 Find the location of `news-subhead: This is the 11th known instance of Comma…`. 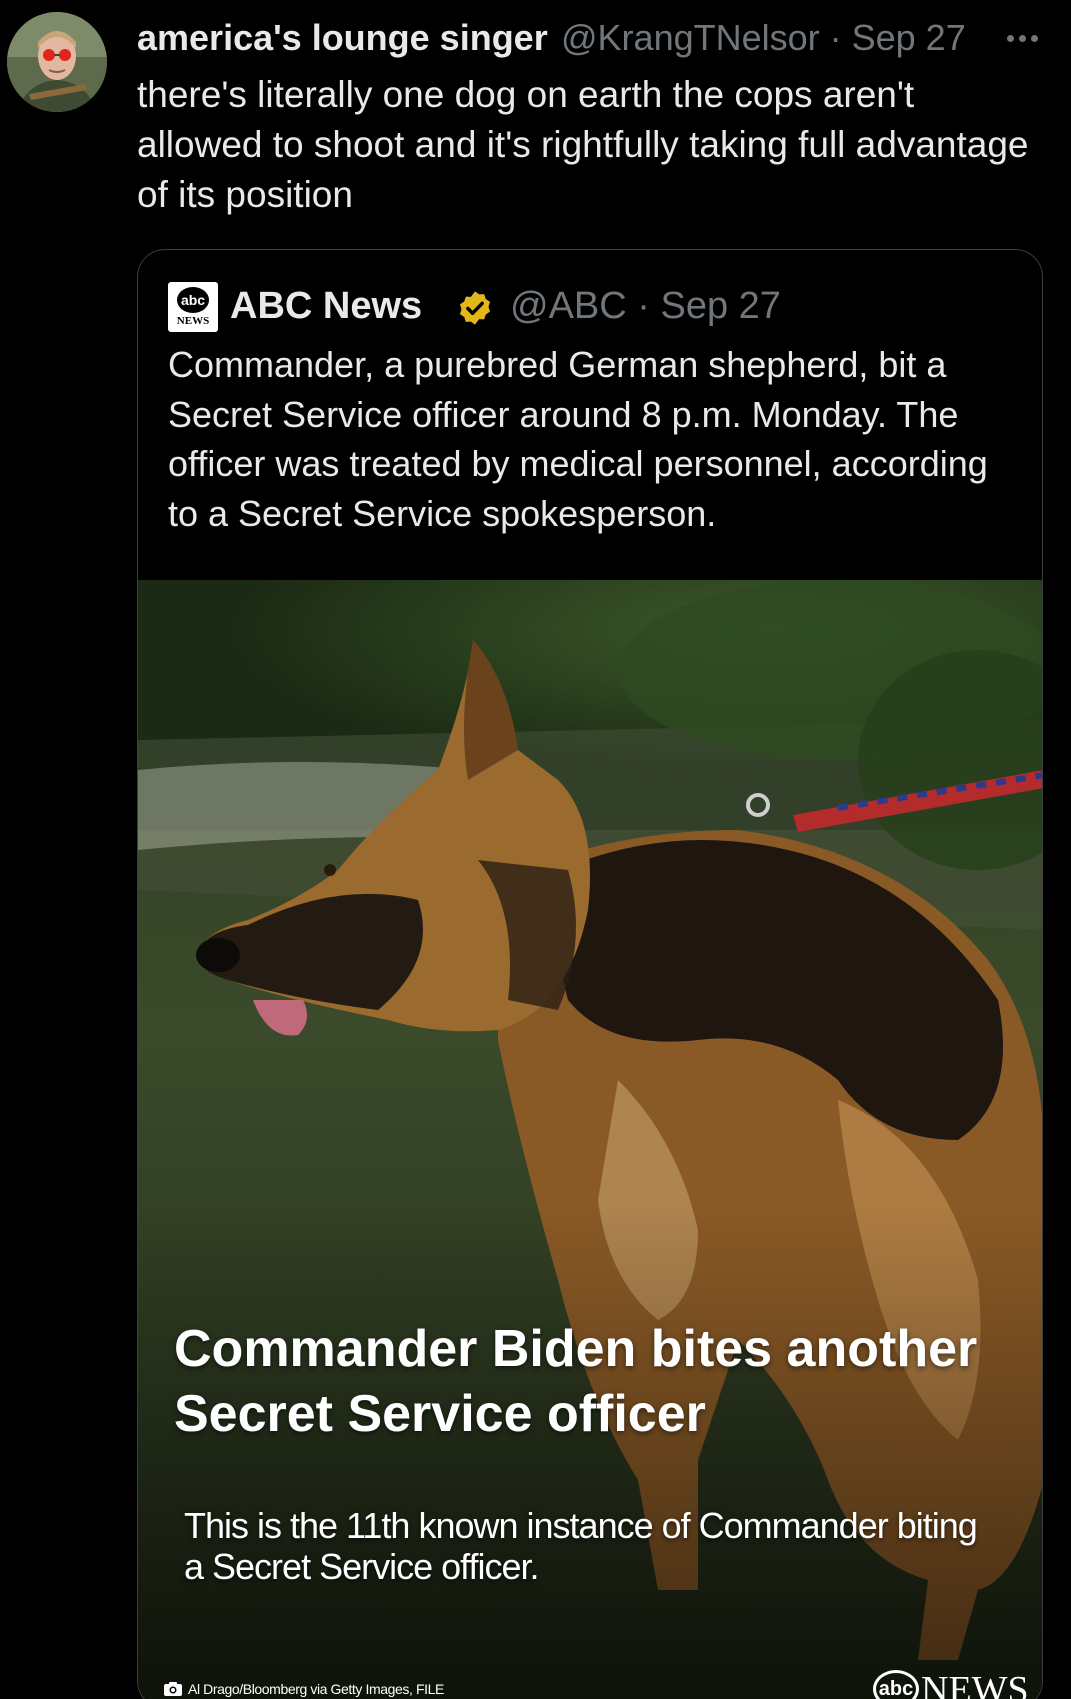

news-subhead: This is the 11th known instance of Comma… is located at coordinates (581, 1546).